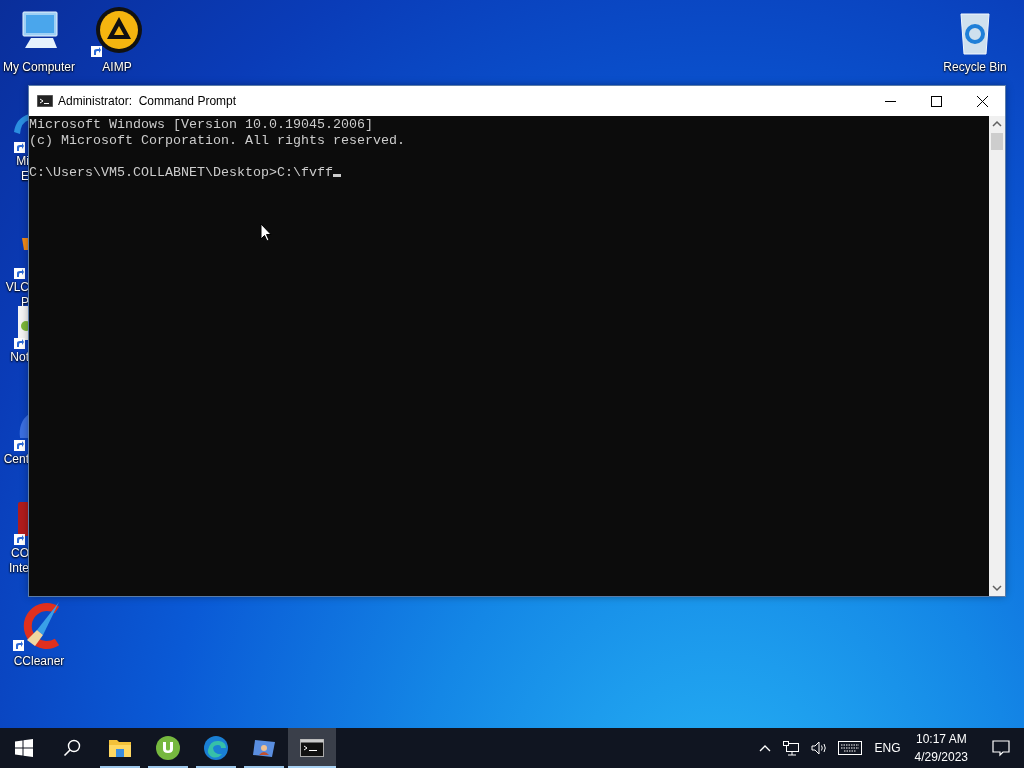  I want to click on console-line: Microsoft Windows [Version 10.0.19045.2006], so click(201, 124).